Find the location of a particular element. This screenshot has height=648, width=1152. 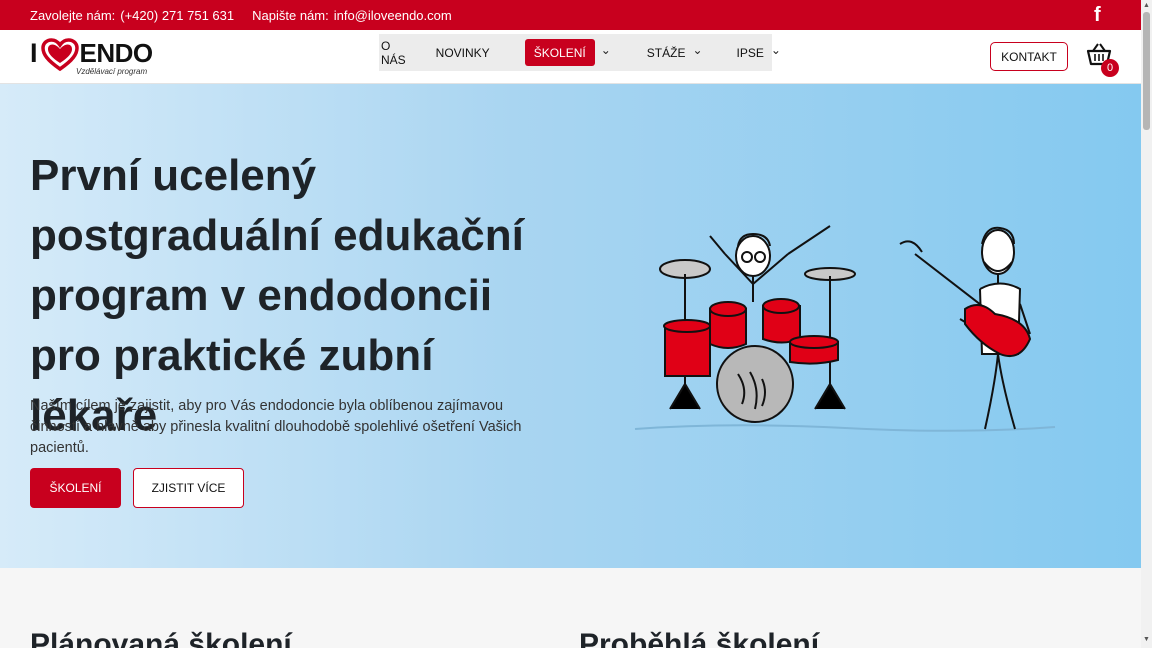

nav-item-staze: STÁŽE ⌄ is located at coordinates (675, 53).